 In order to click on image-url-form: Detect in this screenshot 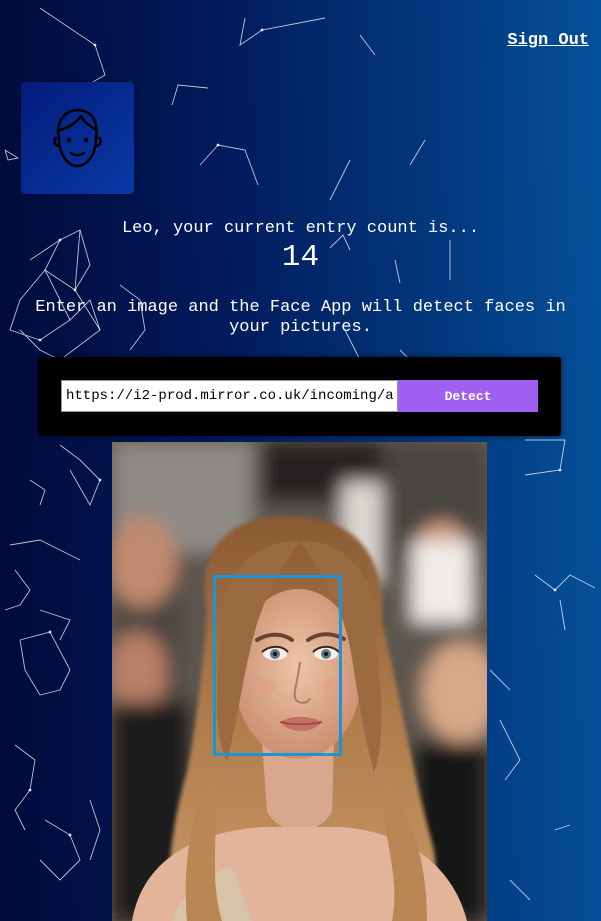, I will do `click(299, 396)`.